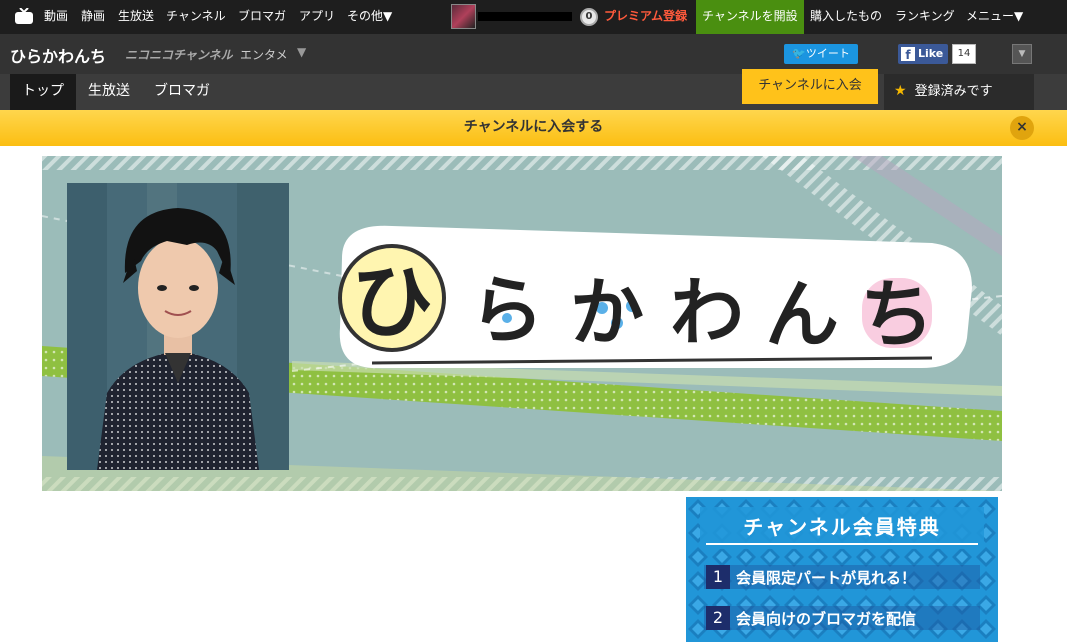  What do you see at coordinates (750, 17) in the screenshot?
I see `open-channel-link: チャンネルを開設` at bounding box center [750, 17].